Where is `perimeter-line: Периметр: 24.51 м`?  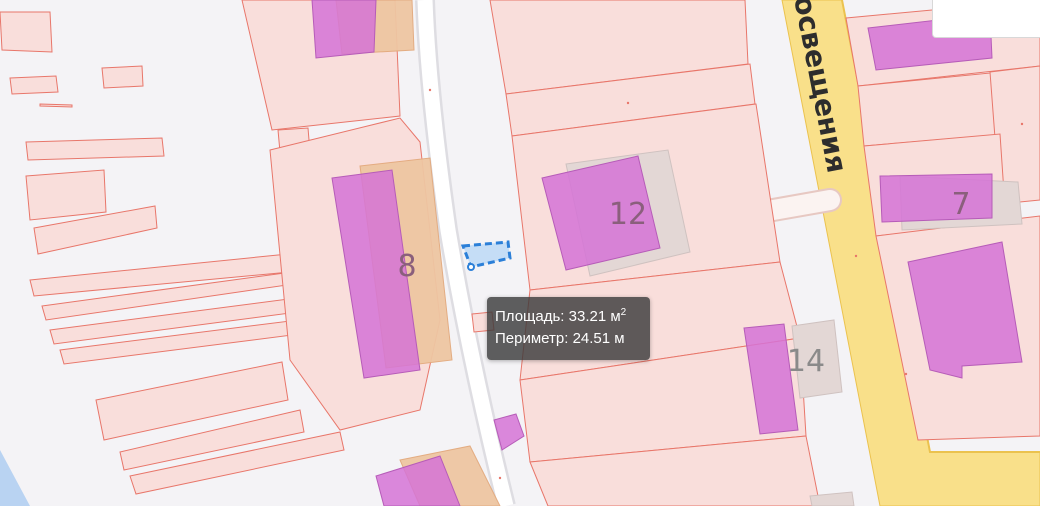 perimeter-line: Периметр: 24.51 м is located at coordinates (568, 339).